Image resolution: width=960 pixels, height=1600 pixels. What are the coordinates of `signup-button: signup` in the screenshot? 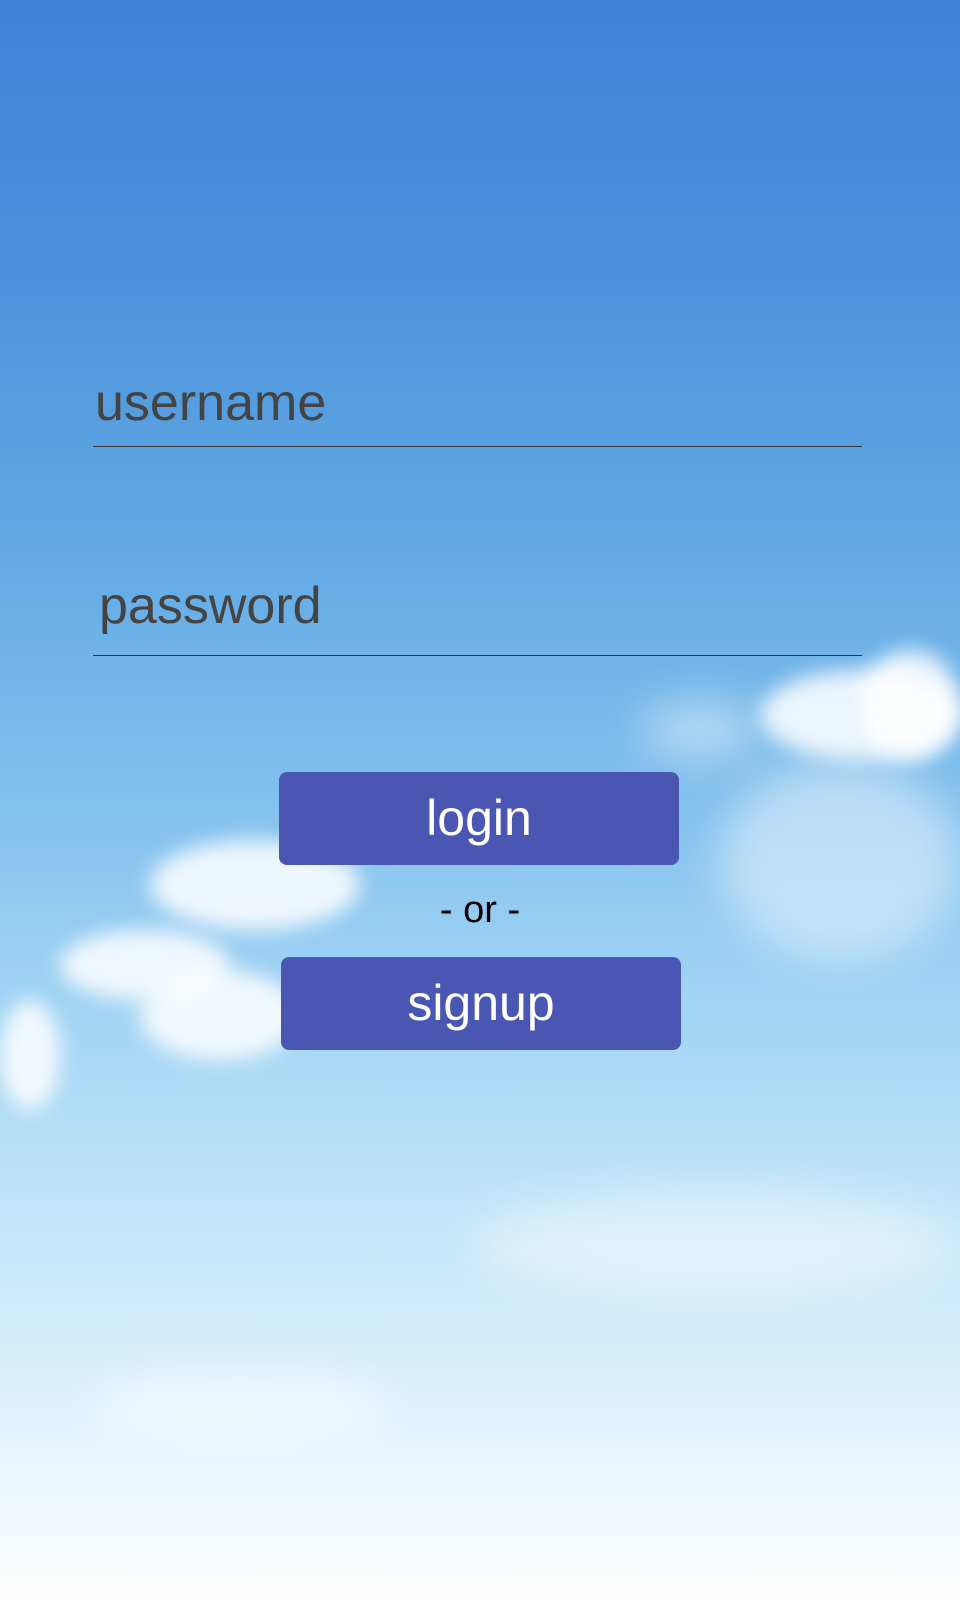 It's located at (481, 1003).